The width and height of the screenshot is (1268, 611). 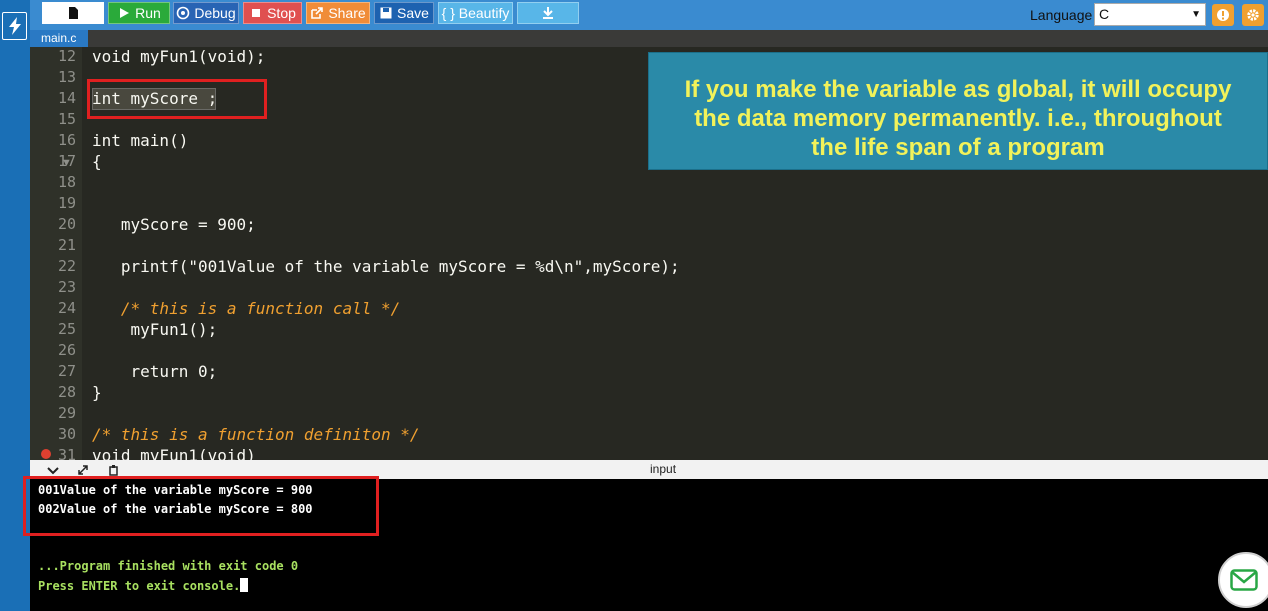 I want to click on line-number: 23, so click(x=66, y=287).